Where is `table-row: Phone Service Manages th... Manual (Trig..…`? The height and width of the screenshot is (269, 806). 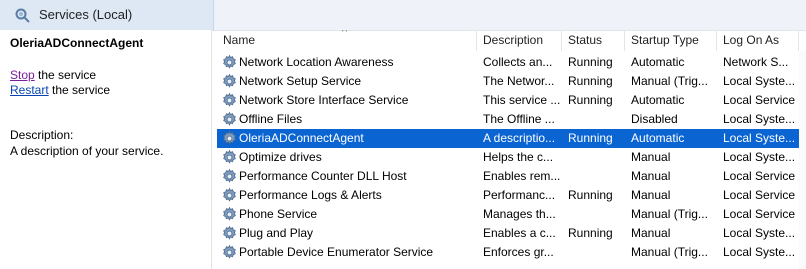
table-row: Phone Service Manages th... Manual (Trig..… is located at coordinates (508, 214).